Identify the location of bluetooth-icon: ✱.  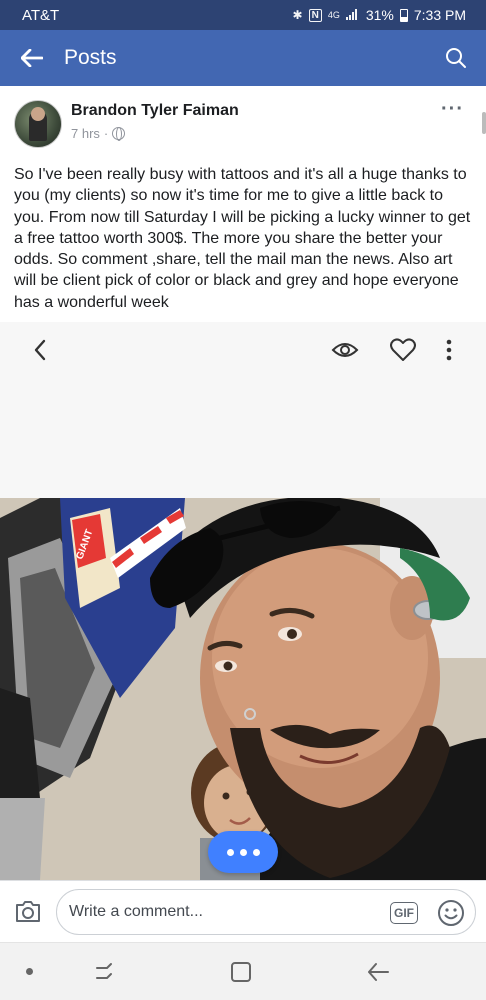
(297, 15).